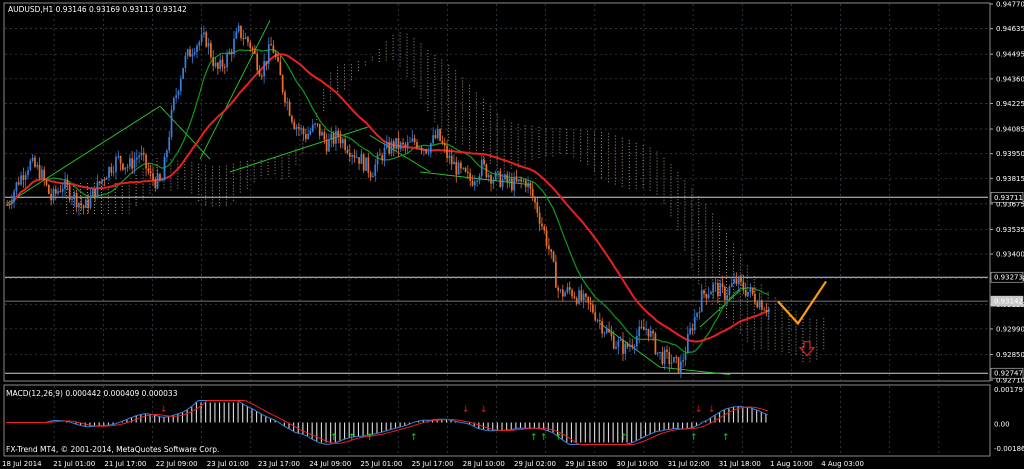 Image resolution: width=1024 pixels, height=469 pixels. Describe the element at coordinates (125, 464) in the screenshot. I see `time-tick-label: 21 Jul 17:00` at that location.